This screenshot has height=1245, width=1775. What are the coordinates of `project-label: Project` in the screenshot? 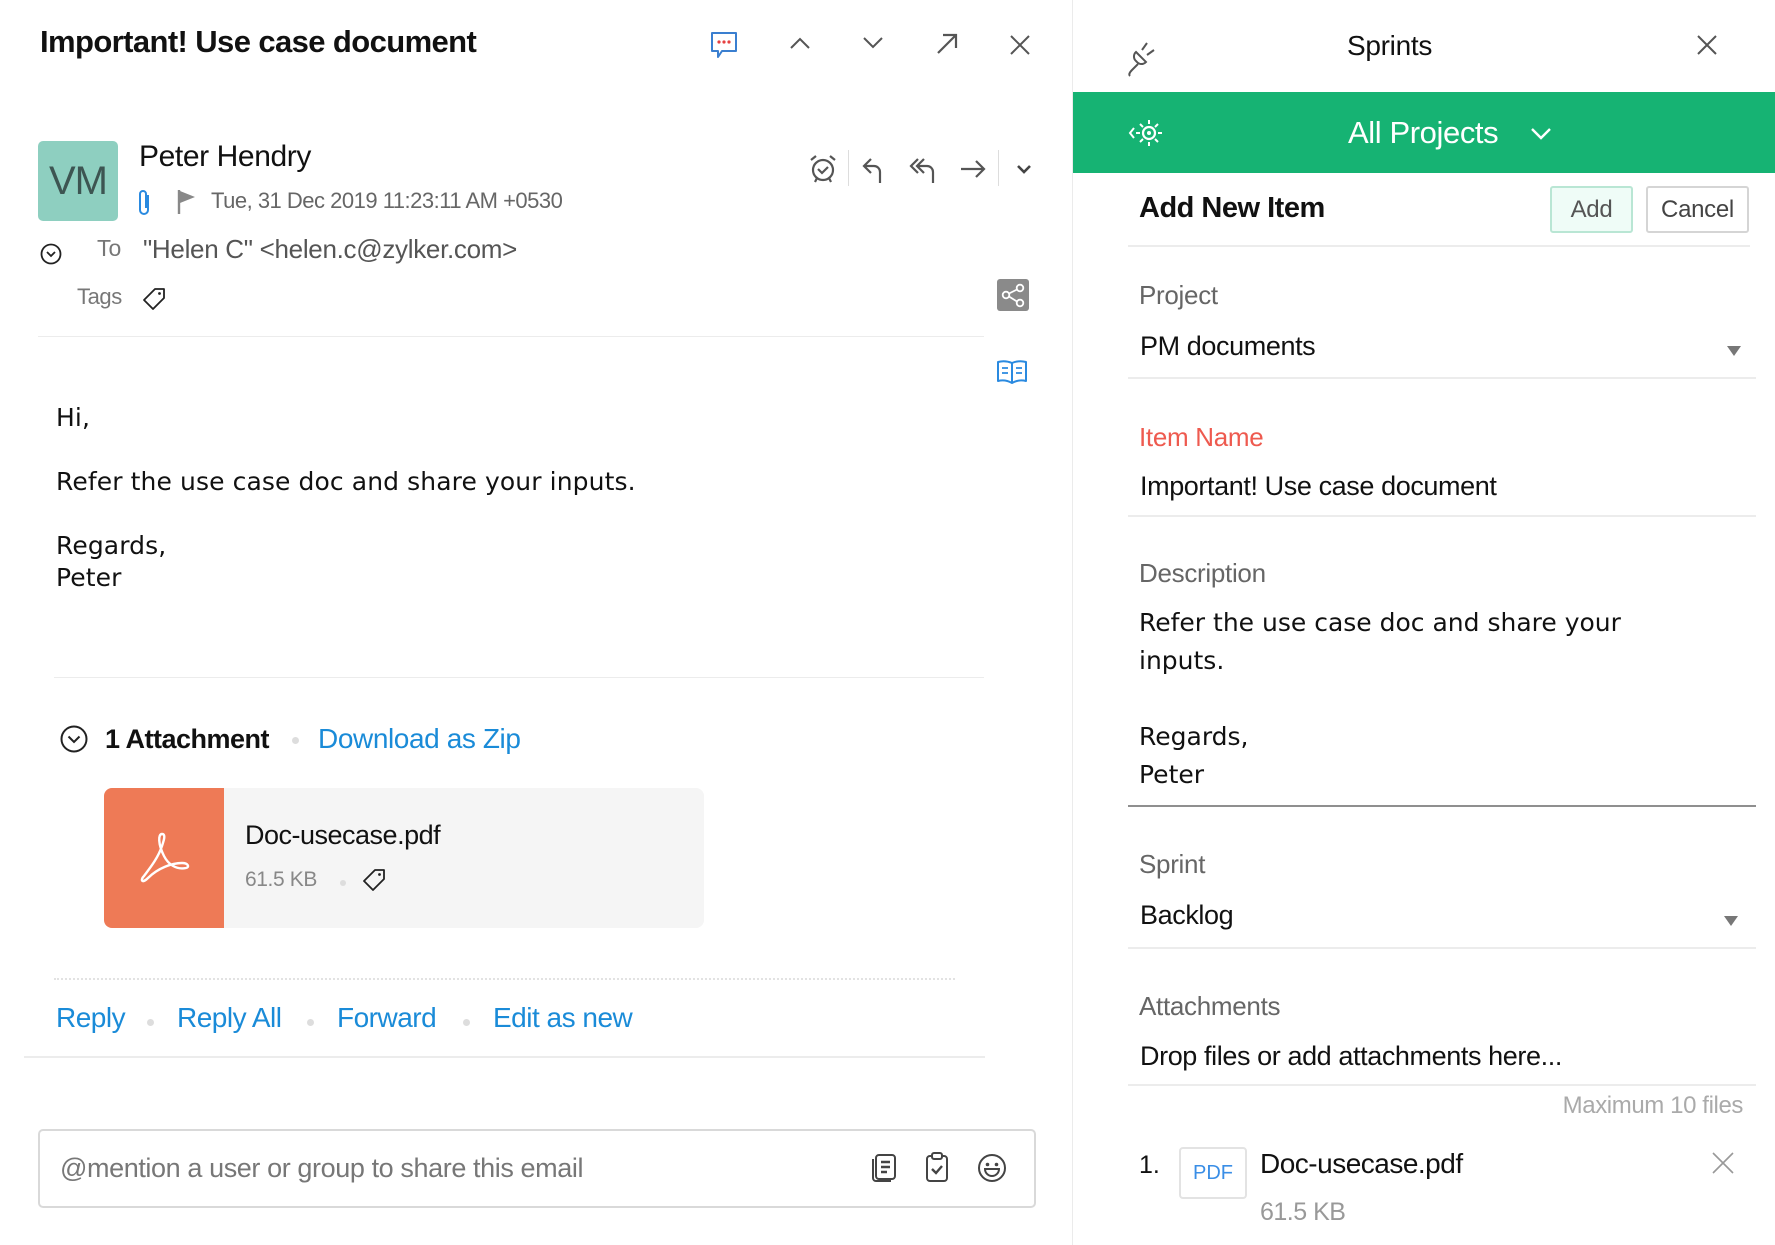 It's located at (1178, 295).